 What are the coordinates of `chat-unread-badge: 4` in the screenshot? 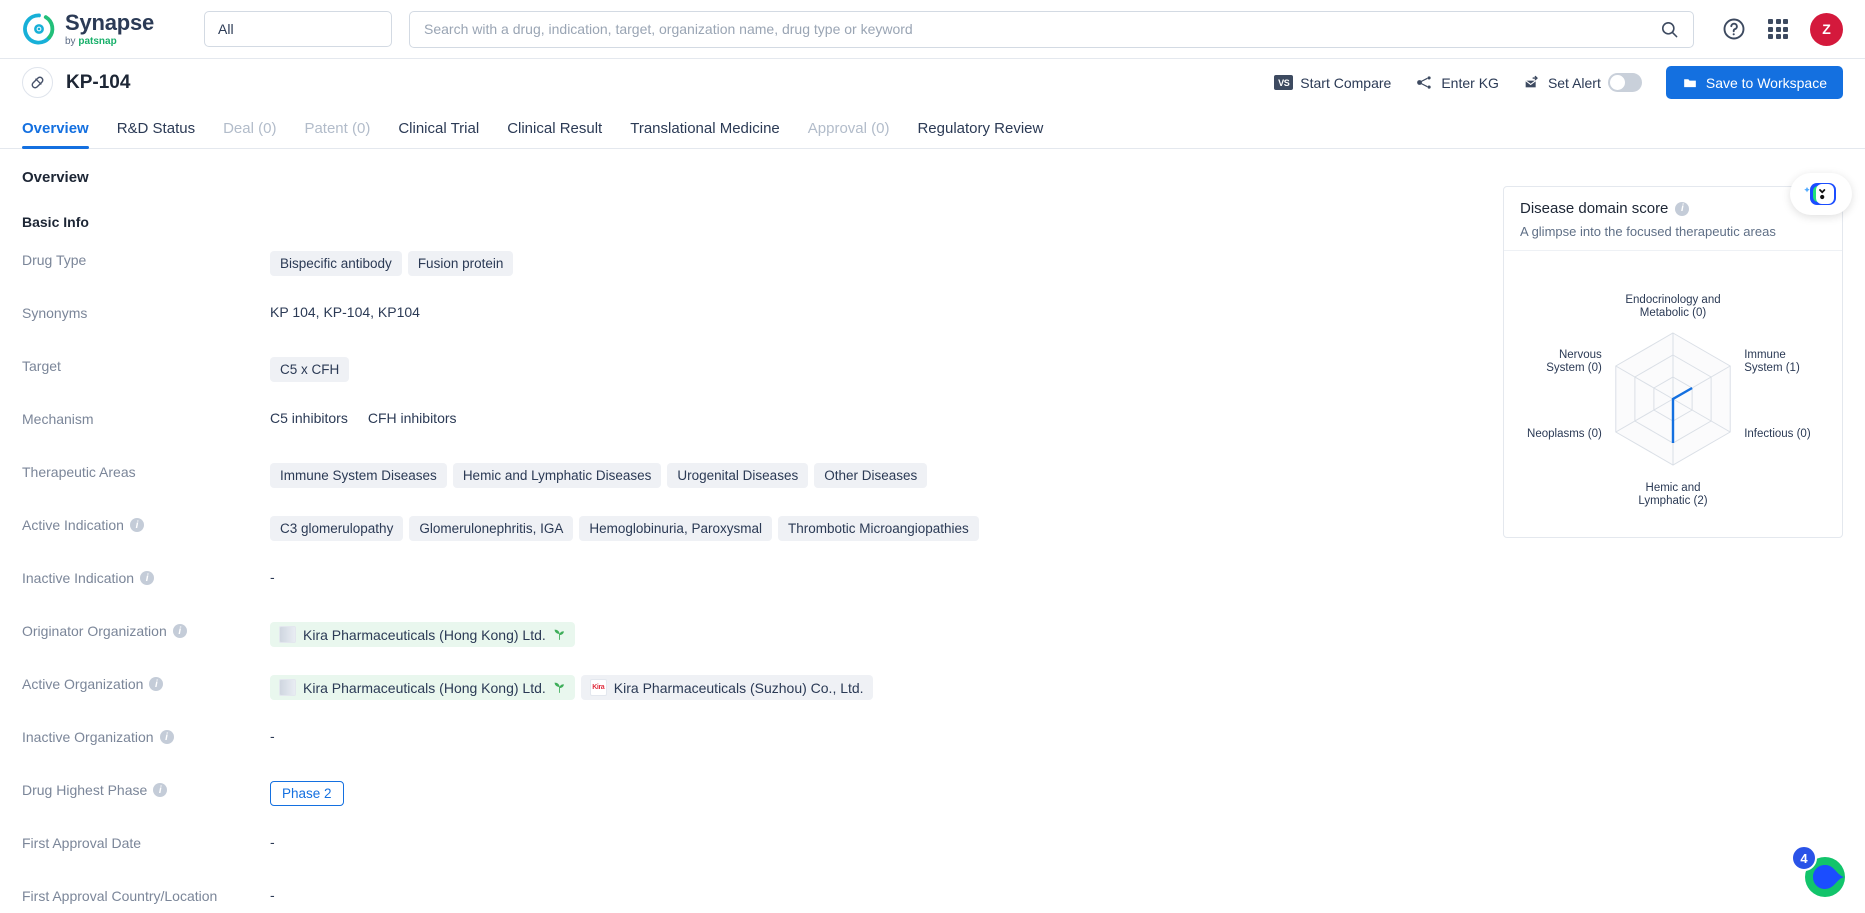 It's located at (1804, 858).